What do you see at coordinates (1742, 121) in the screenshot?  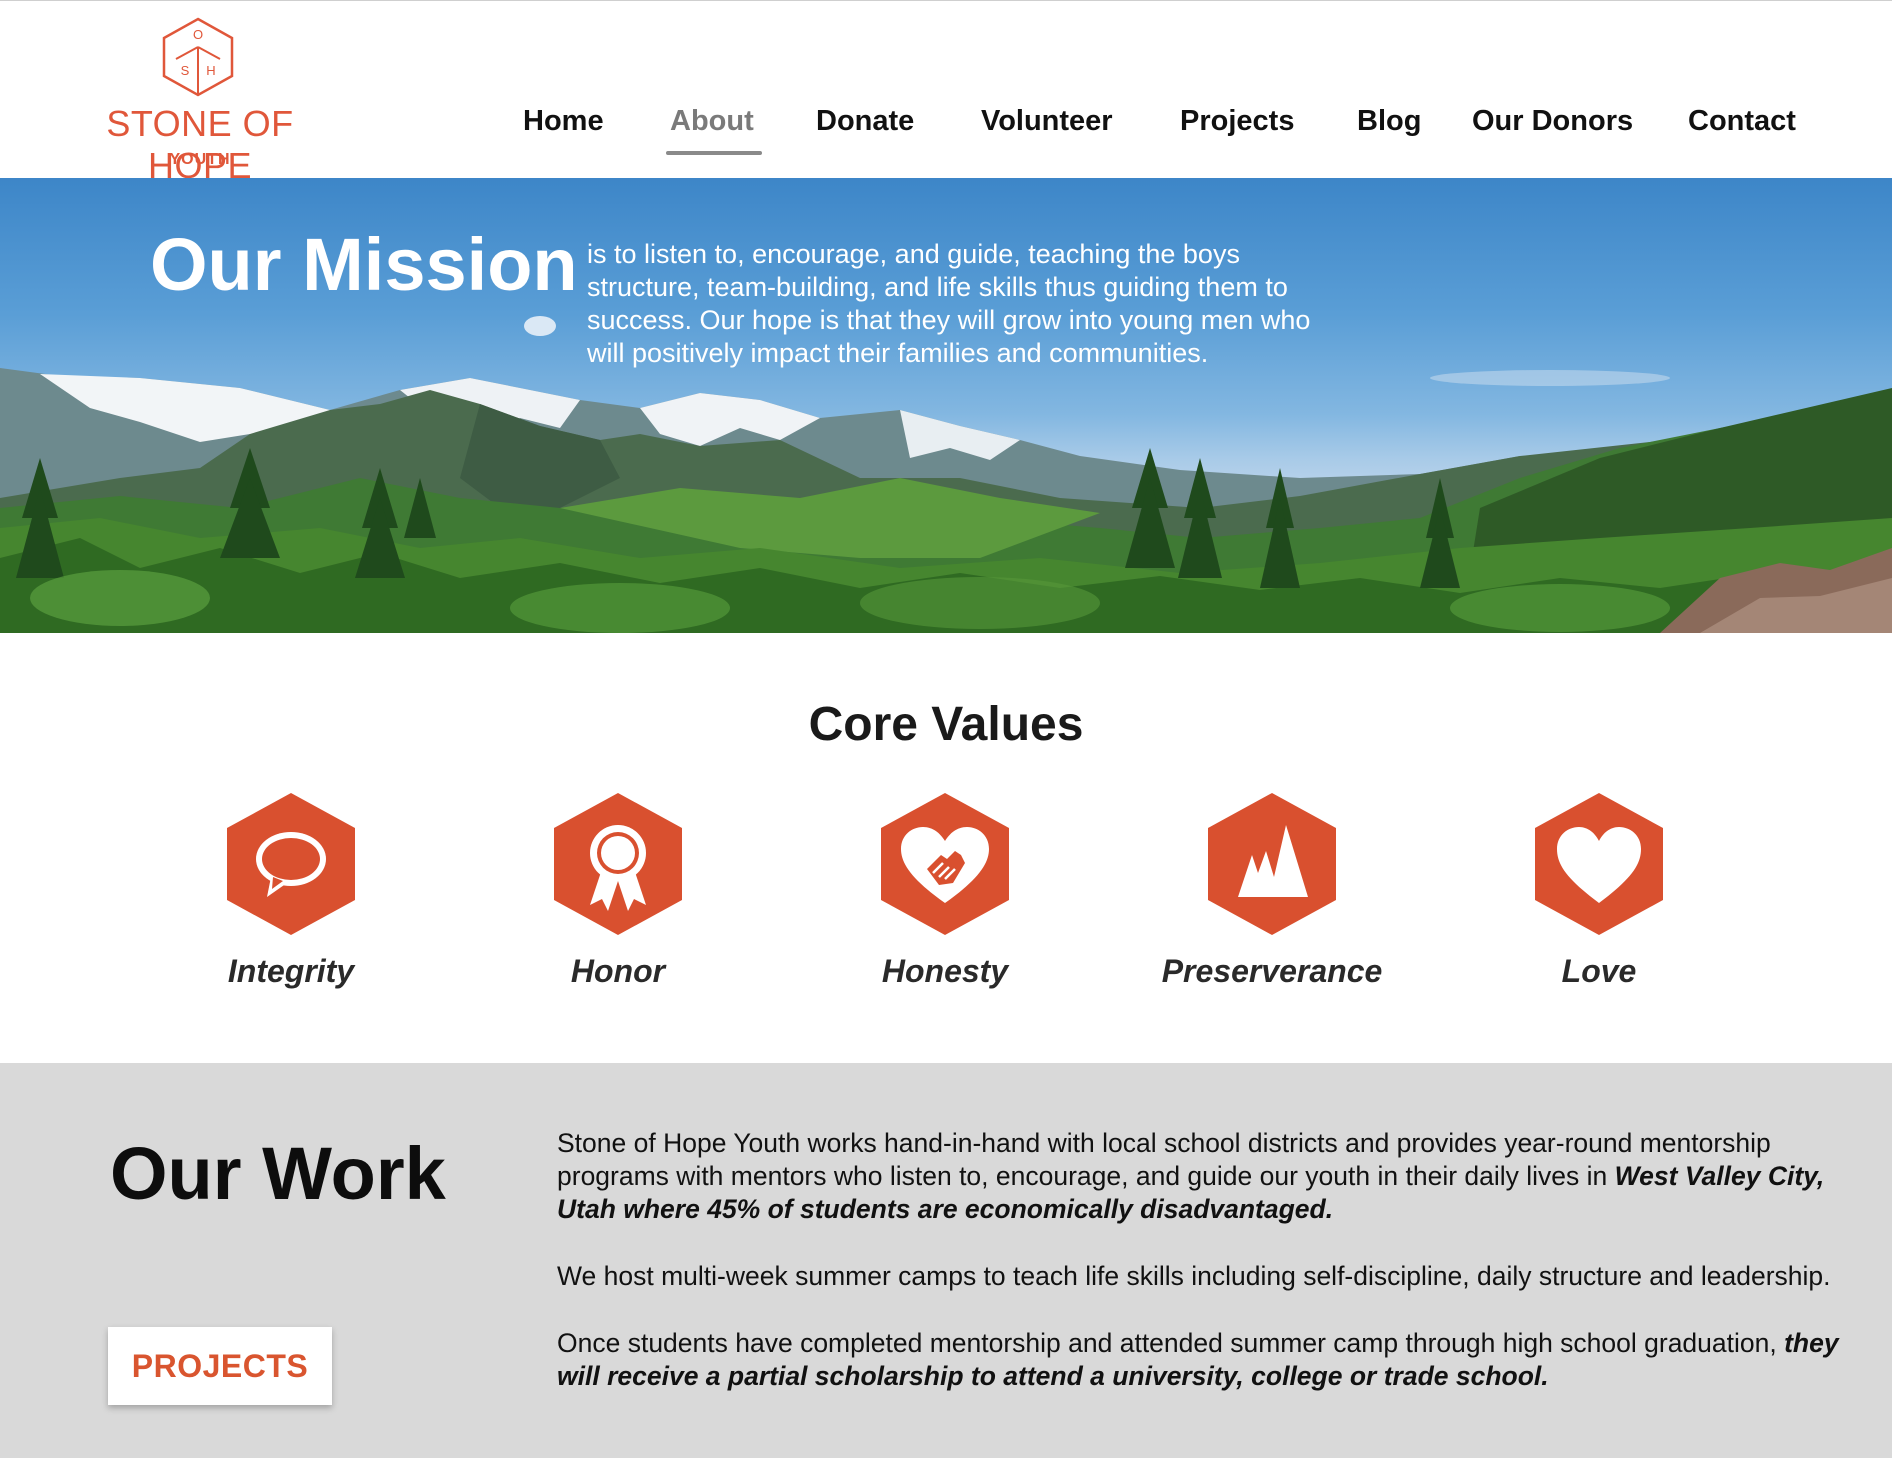 I see `nav-contact: Contact` at bounding box center [1742, 121].